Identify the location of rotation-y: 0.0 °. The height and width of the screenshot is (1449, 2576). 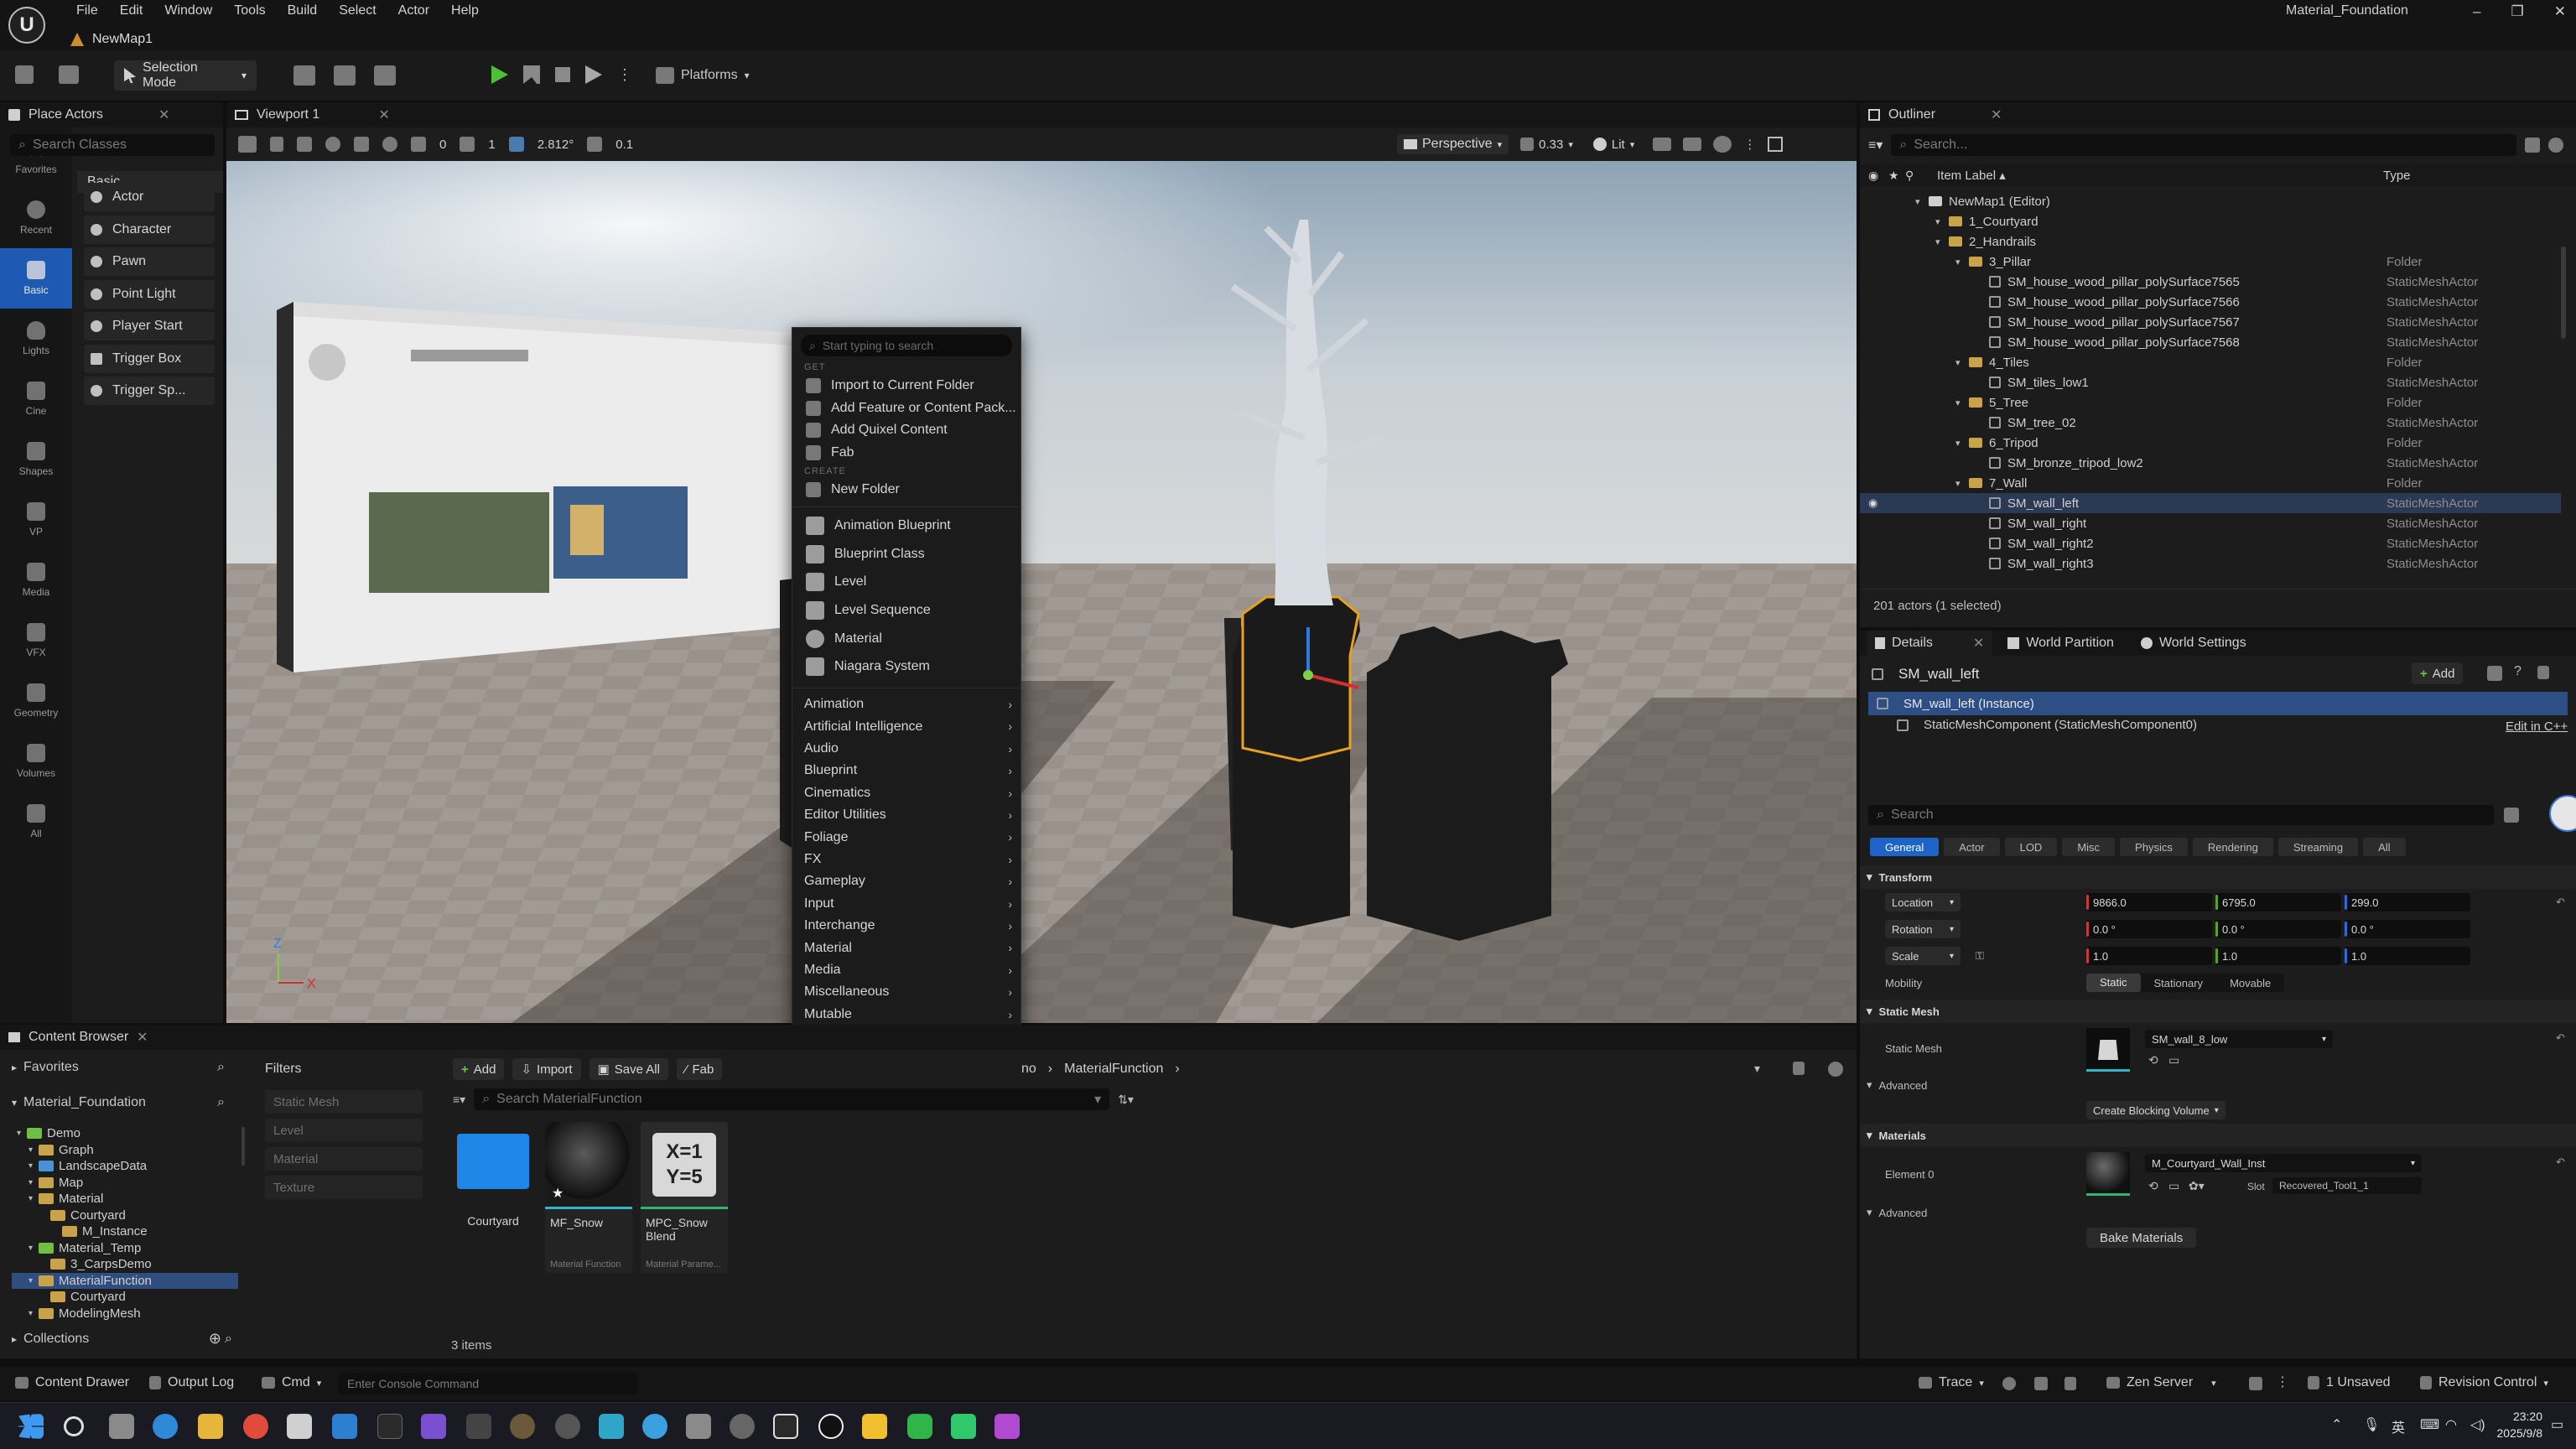
(2278, 929).